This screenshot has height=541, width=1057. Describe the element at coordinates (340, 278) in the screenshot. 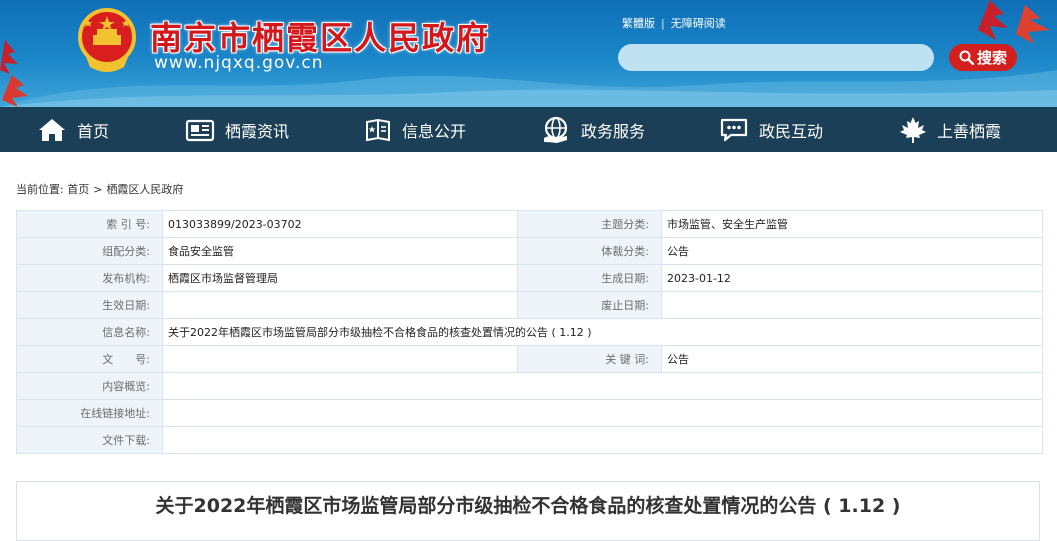

I see `publisher-value: 栖霞区市场监督管理局` at that location.